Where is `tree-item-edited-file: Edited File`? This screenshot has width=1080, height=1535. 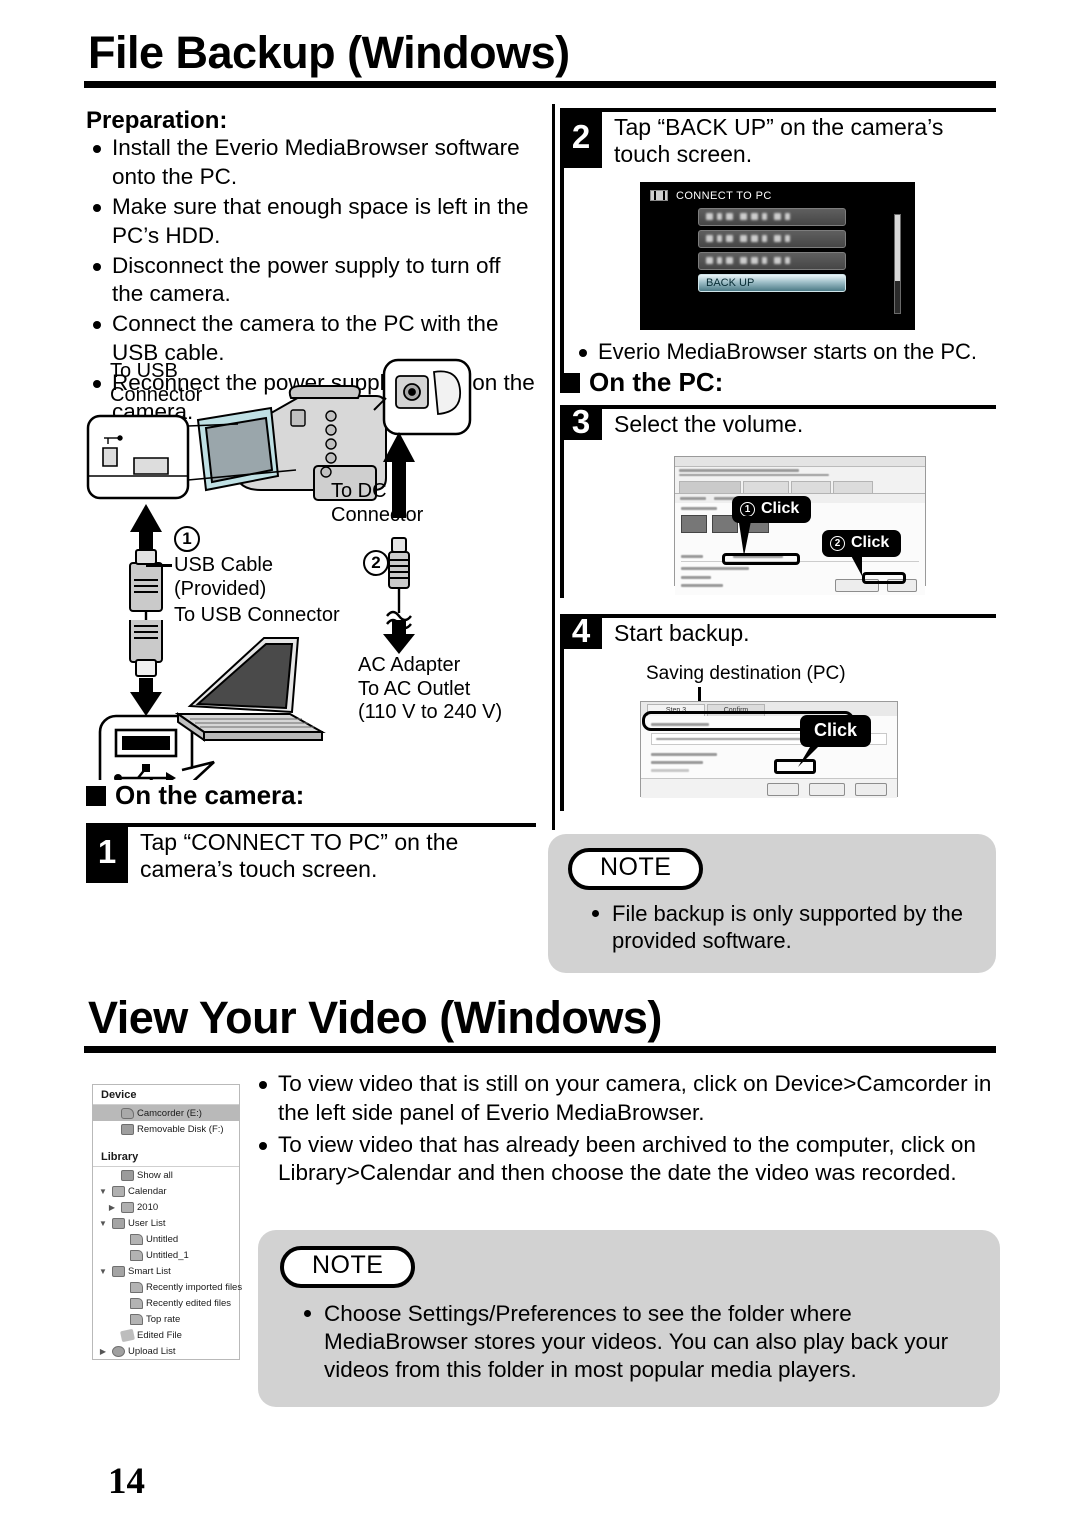 tree-item-edited-file: Edited File is located at coordinates (166, 1335).